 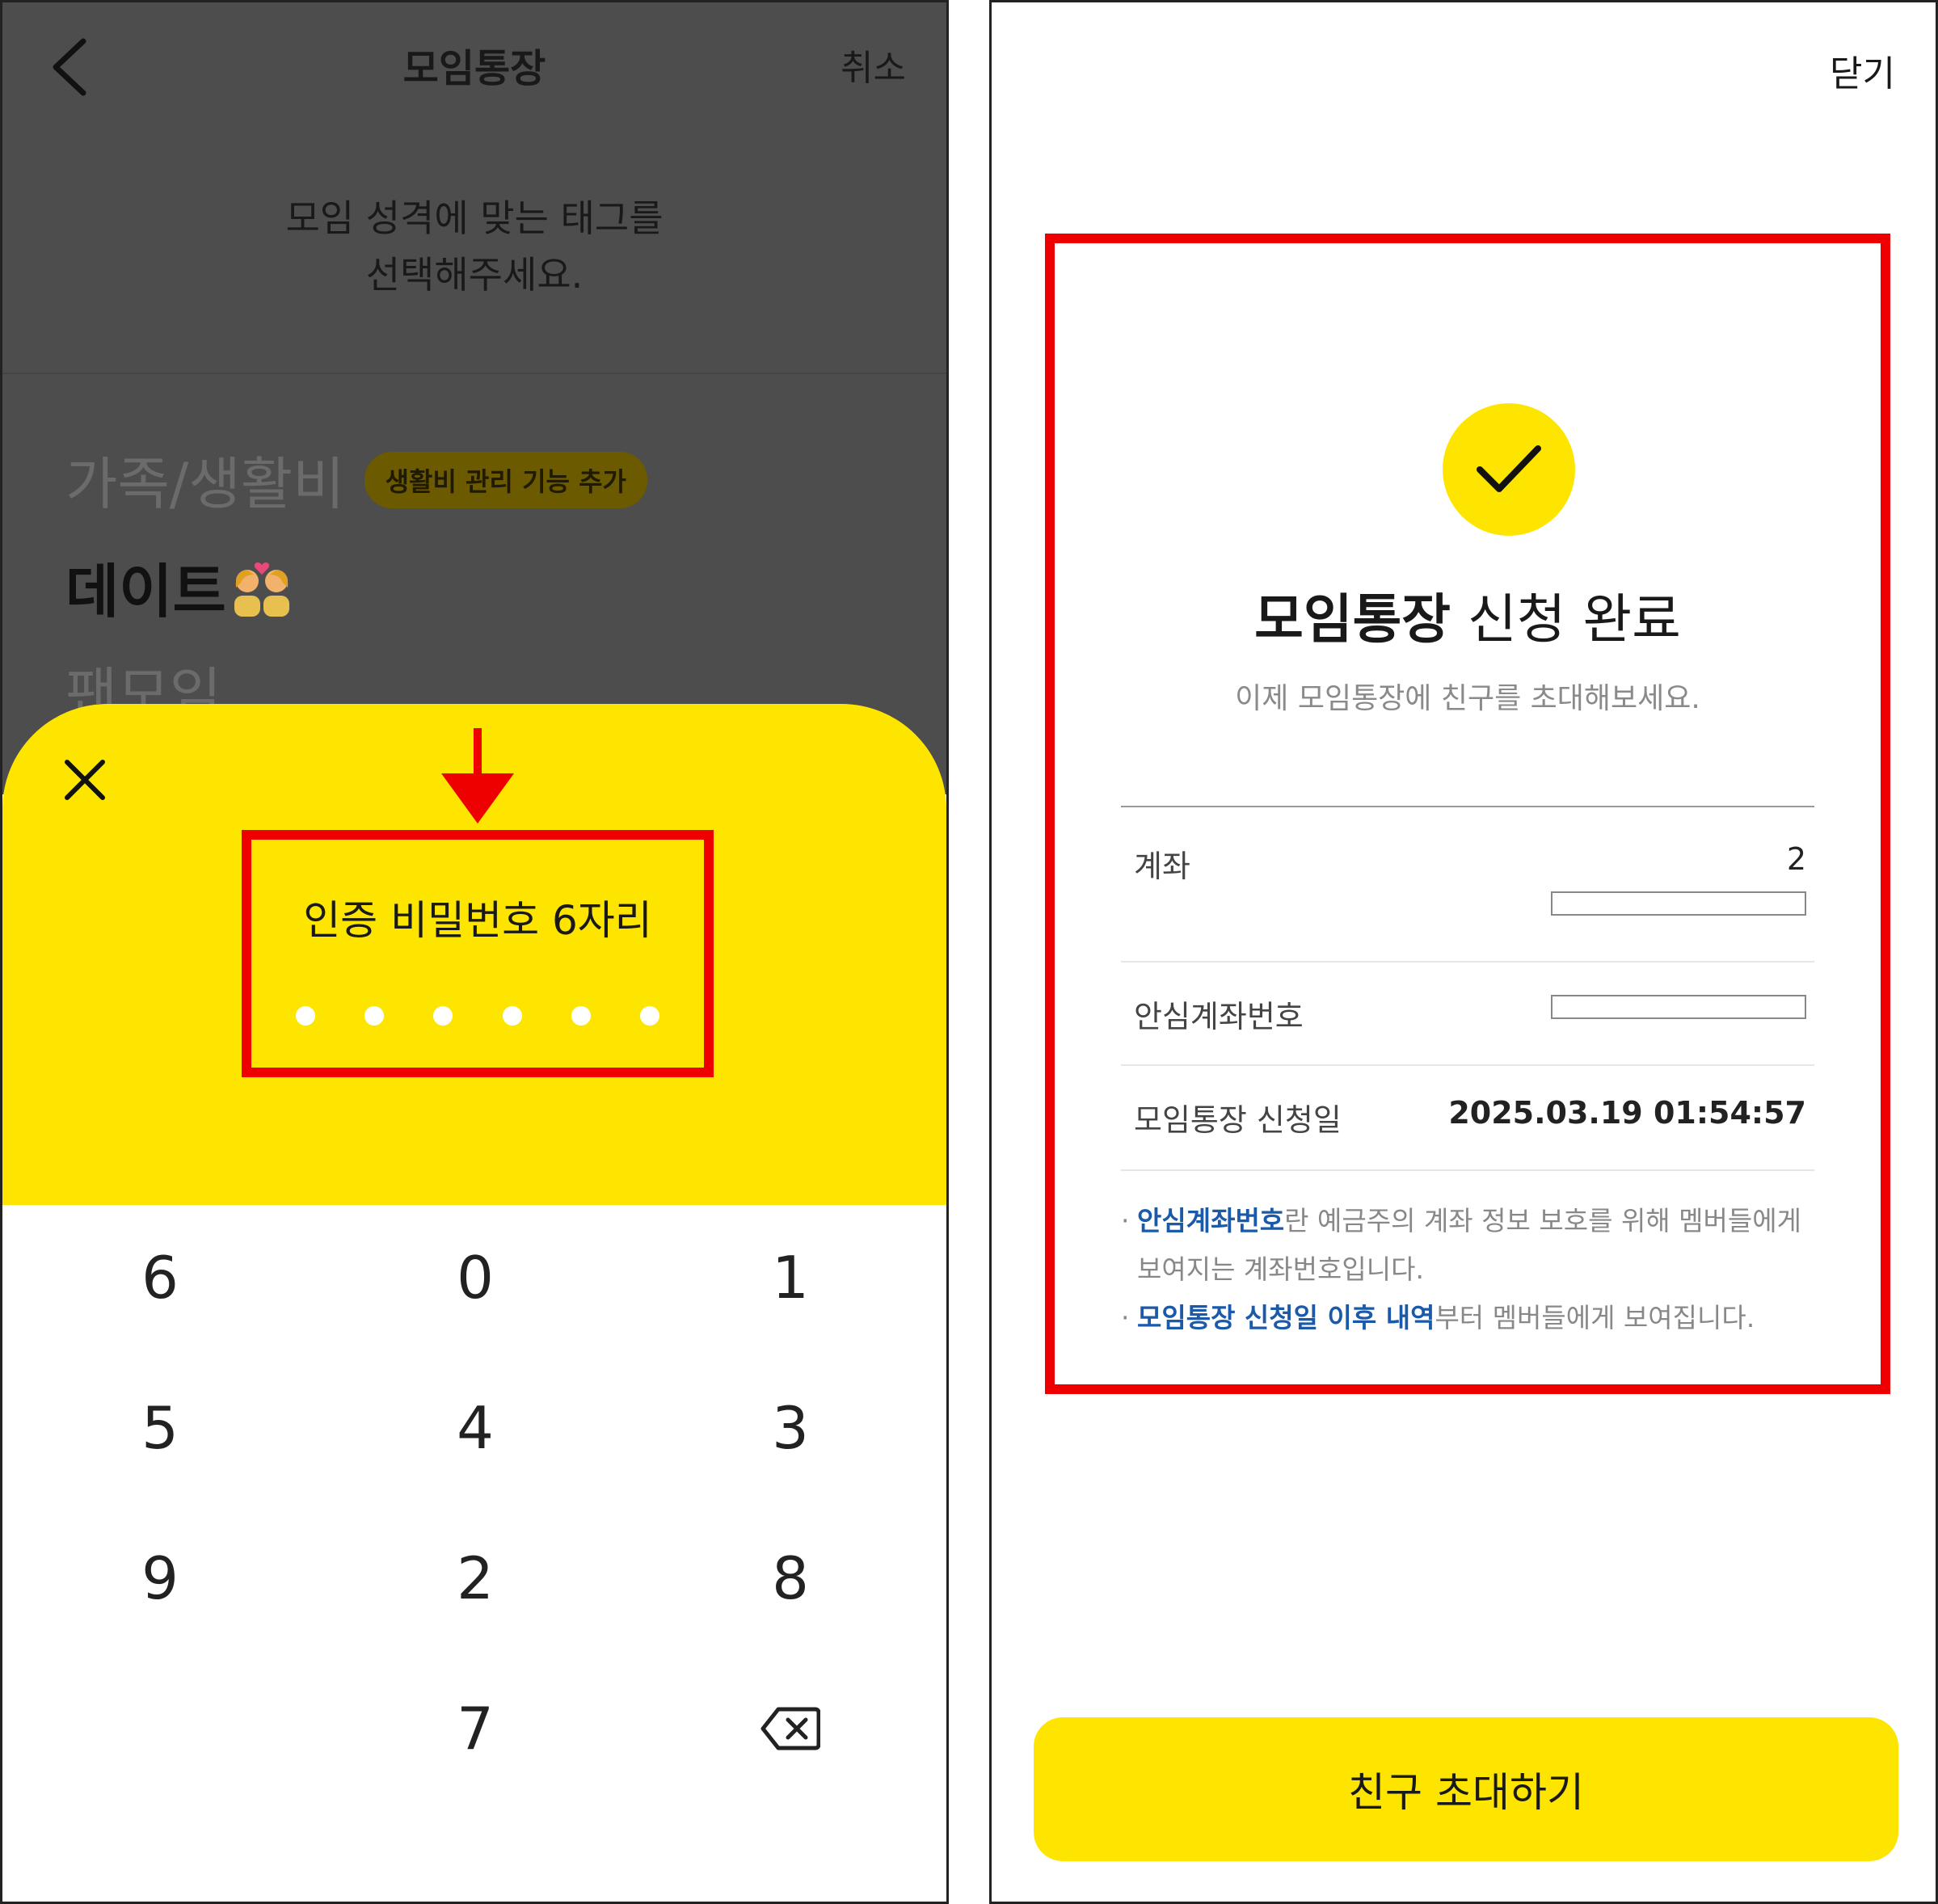 What do you see at coordinates (261, 589) in the screenshot?
I see `couple-heart-icon` at bounding box center [261, 589].